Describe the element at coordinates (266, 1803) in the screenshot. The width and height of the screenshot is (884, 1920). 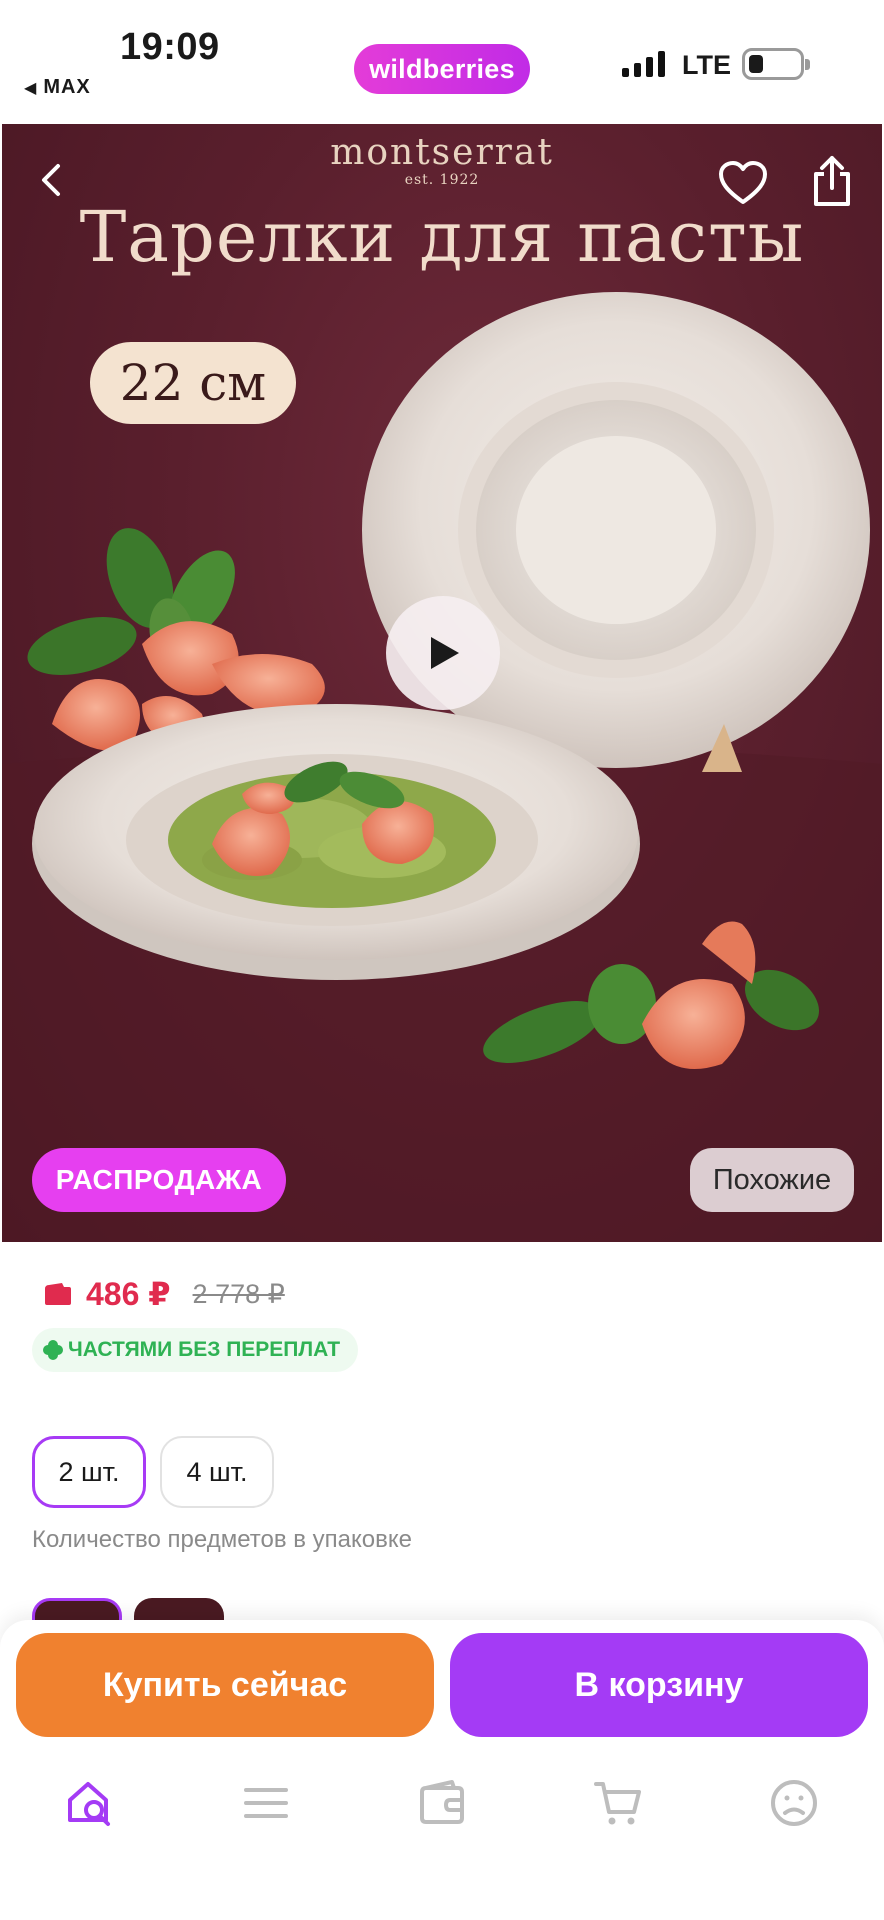
I see `catalog-icon` at that location.